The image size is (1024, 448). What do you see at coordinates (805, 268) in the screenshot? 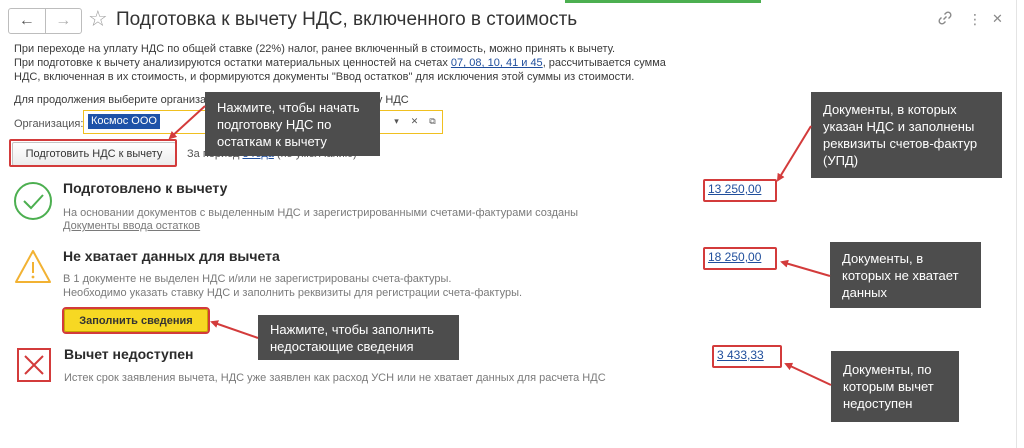
I see `arrow-to-missing-amount` at bounding box center [805, 268].